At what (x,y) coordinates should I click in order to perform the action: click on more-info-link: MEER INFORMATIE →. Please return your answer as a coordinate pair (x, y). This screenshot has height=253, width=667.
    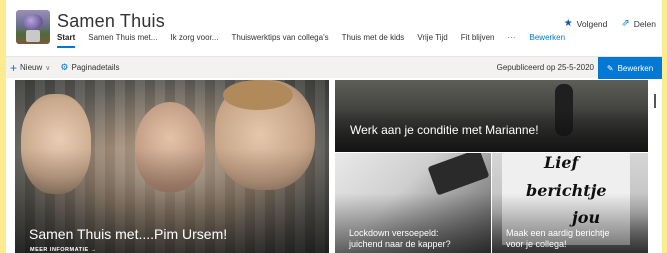
    Looking at the image, I should click on (63, 250).